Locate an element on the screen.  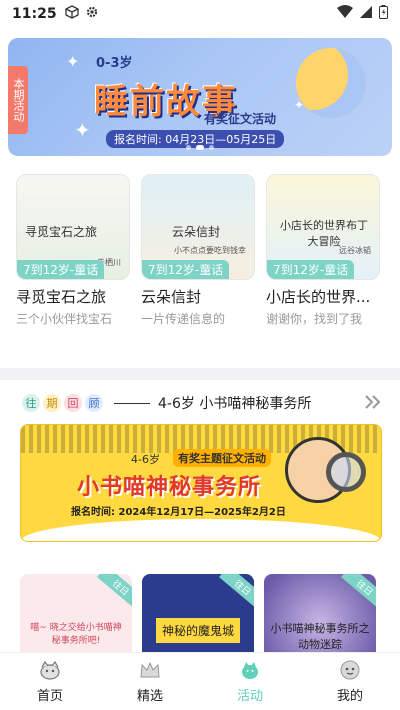
bottom-nav: 首页 精选 活动 我的 is located at coordinates (200, 681).